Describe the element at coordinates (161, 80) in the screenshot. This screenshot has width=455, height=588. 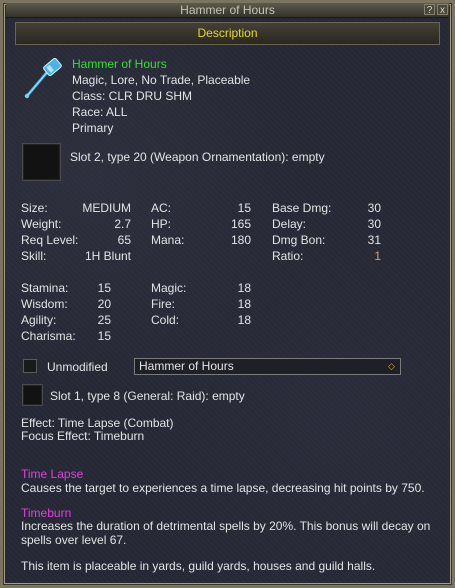
I see `item-flags: Magic, Lore, No Trade, Placeable` at that location.